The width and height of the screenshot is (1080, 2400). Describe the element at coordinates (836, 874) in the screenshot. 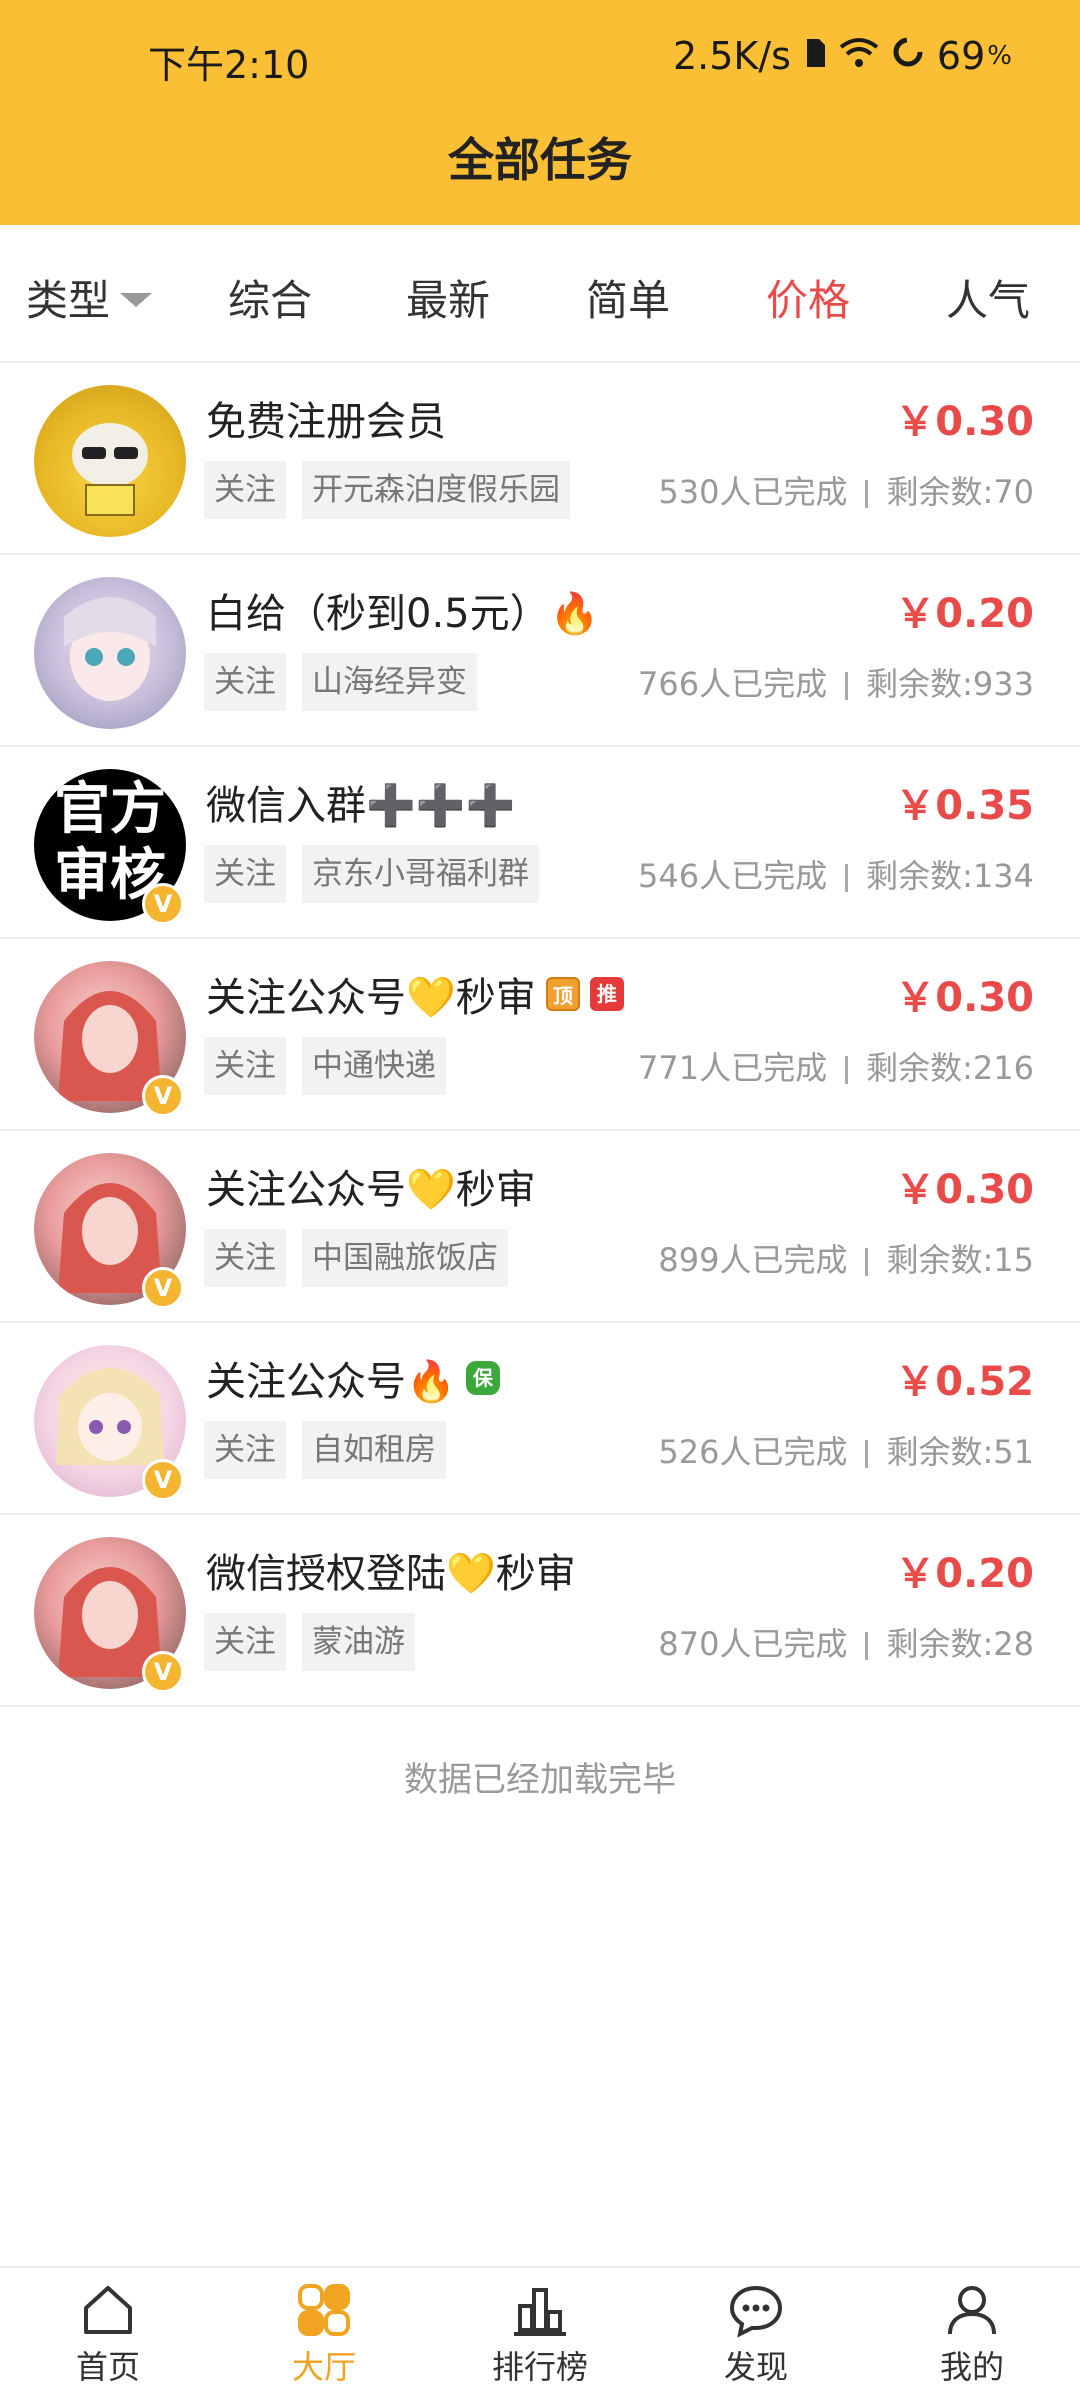

I see `task-stats: 546人已完成 剩余数:134` at that location.